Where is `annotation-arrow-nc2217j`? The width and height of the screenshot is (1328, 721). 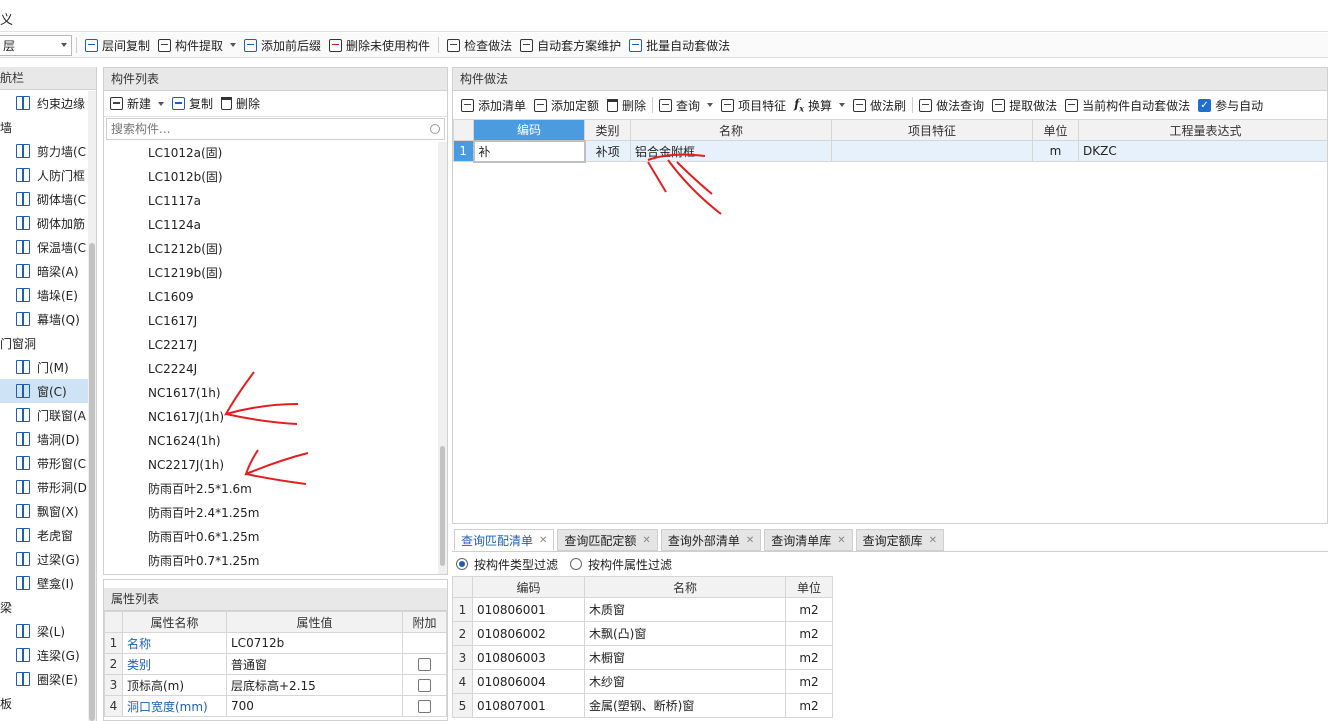
annotation-arrow-nc2217j is located at coordinates (276, 467).